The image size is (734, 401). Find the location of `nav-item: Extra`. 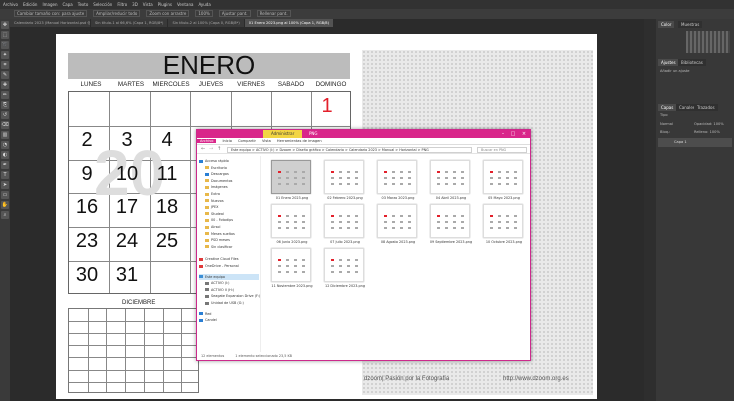

nav-item: Extra is located at coordinates (209, 194).